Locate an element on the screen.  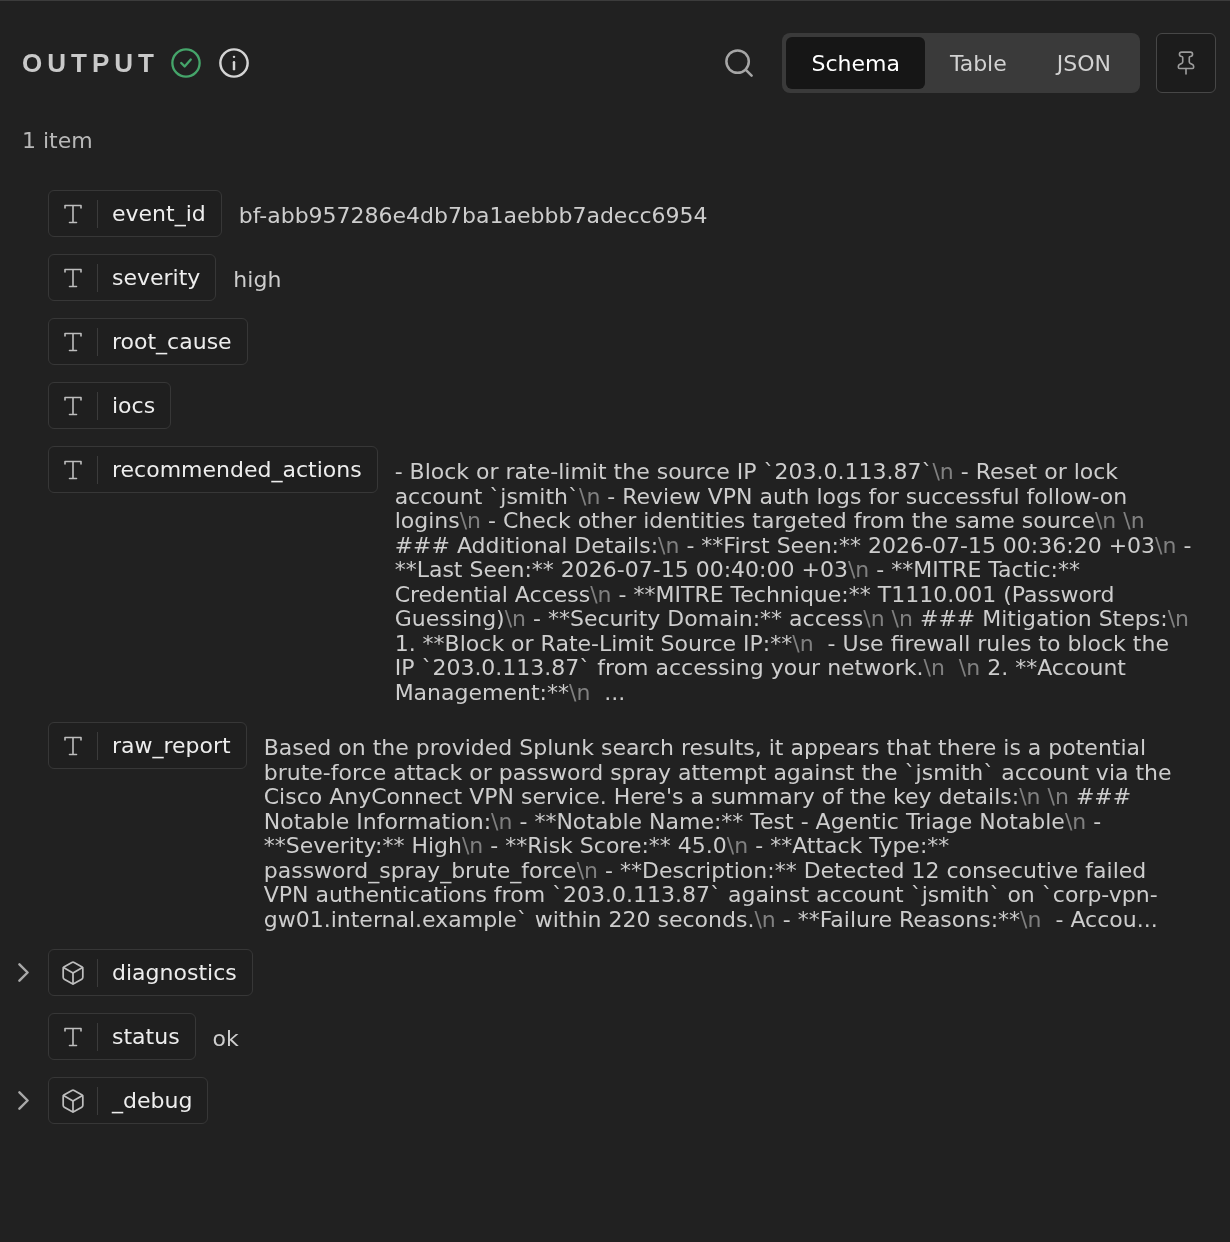
info-icon is located at coordinates (233, 63).